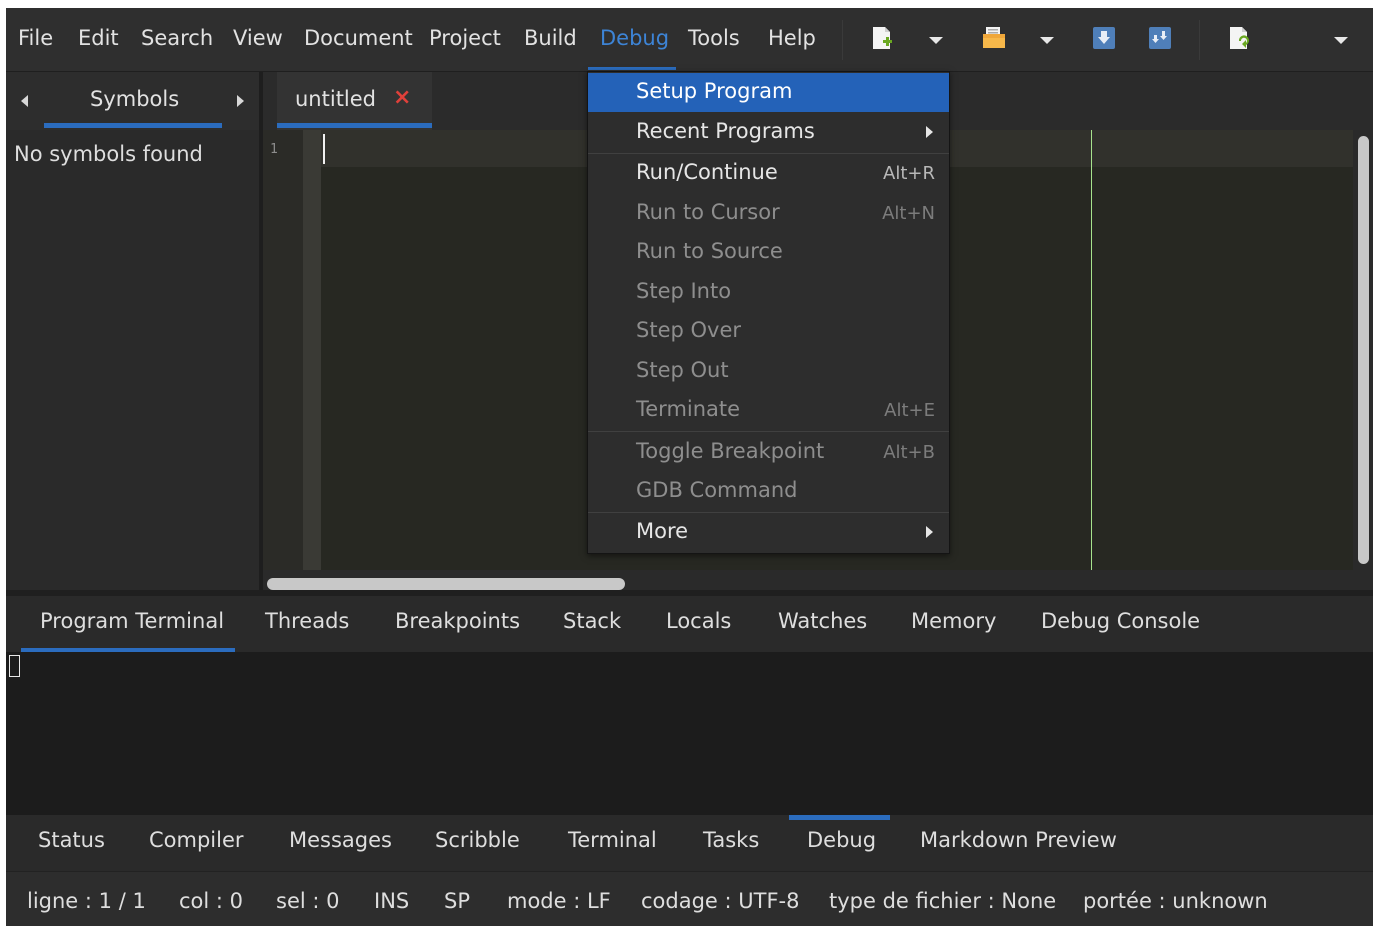 The height and width of the screenshot is (926, 1379). I want to click on fold-margin, so click(312, 350).